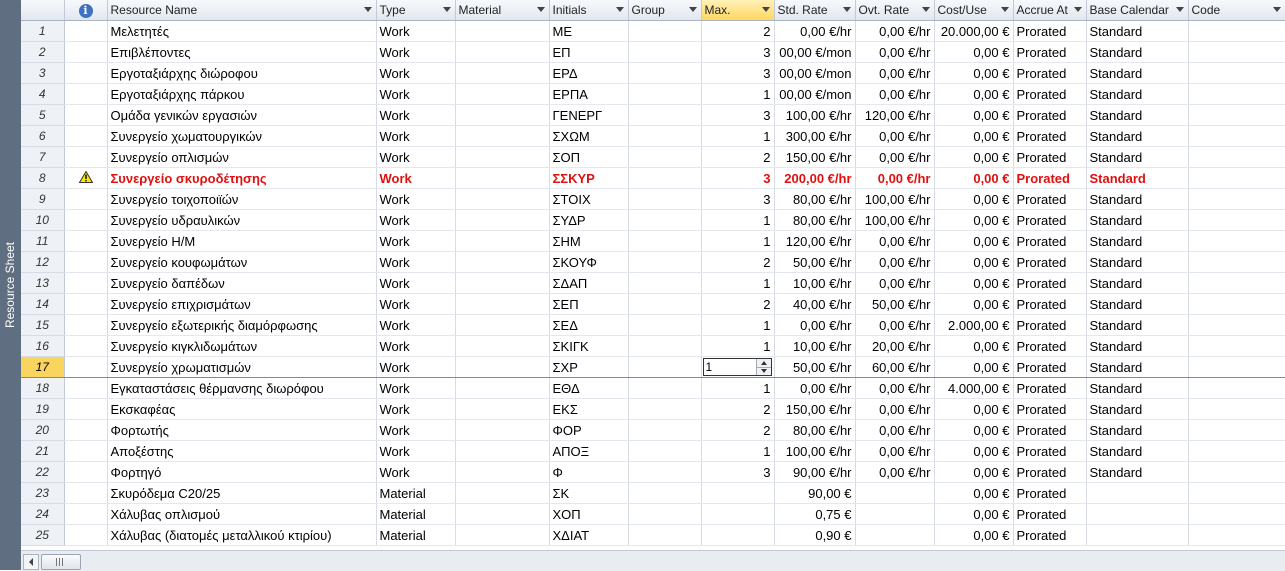  Describe the element at coordinates (1137, 10) in the screenshot. I see `column-header-calendar: Base Calendar` at that location.